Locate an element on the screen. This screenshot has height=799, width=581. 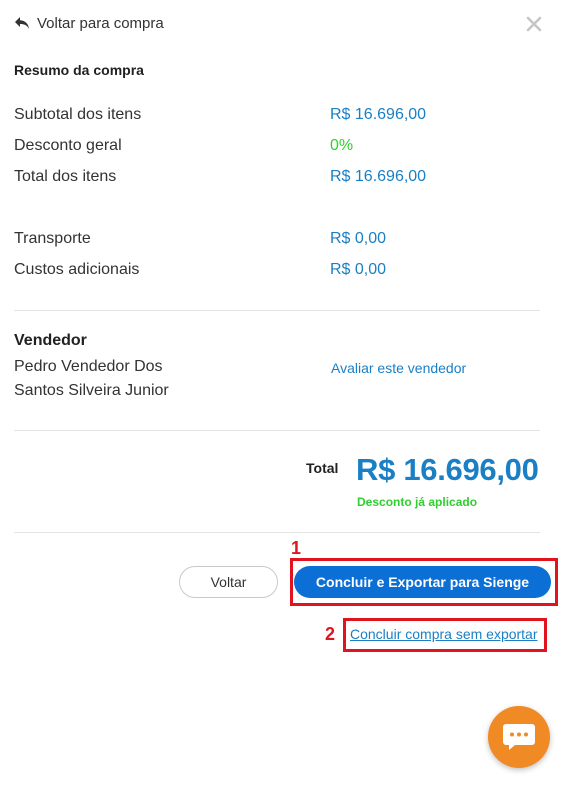
rate-vendor-link: Avaliar este vendedor is located at coordinates (398, 368).